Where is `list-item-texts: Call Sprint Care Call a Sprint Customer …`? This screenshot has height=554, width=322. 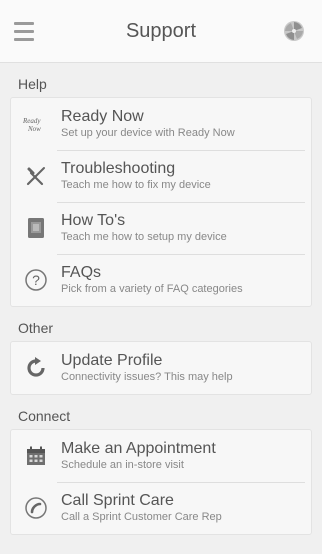 list-item-texts: Call Sprint Care Call a Sprint Customer … is located at coordinates (141, 508).